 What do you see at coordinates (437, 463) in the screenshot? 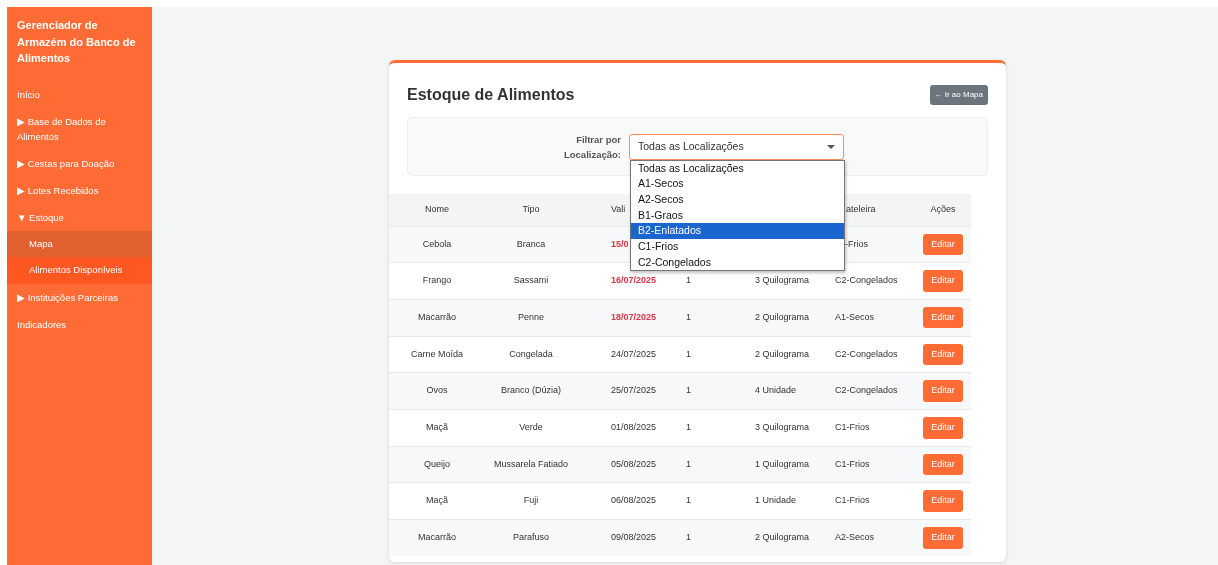
I see `table-cell: Queijo` at bounding box center [437, 463].